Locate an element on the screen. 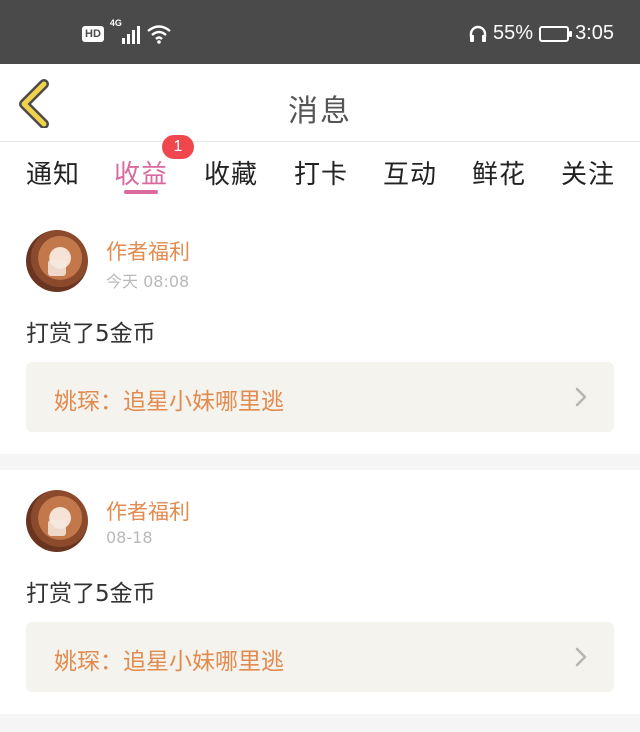  page-title: 消息 is located at coordinates (320, 111).